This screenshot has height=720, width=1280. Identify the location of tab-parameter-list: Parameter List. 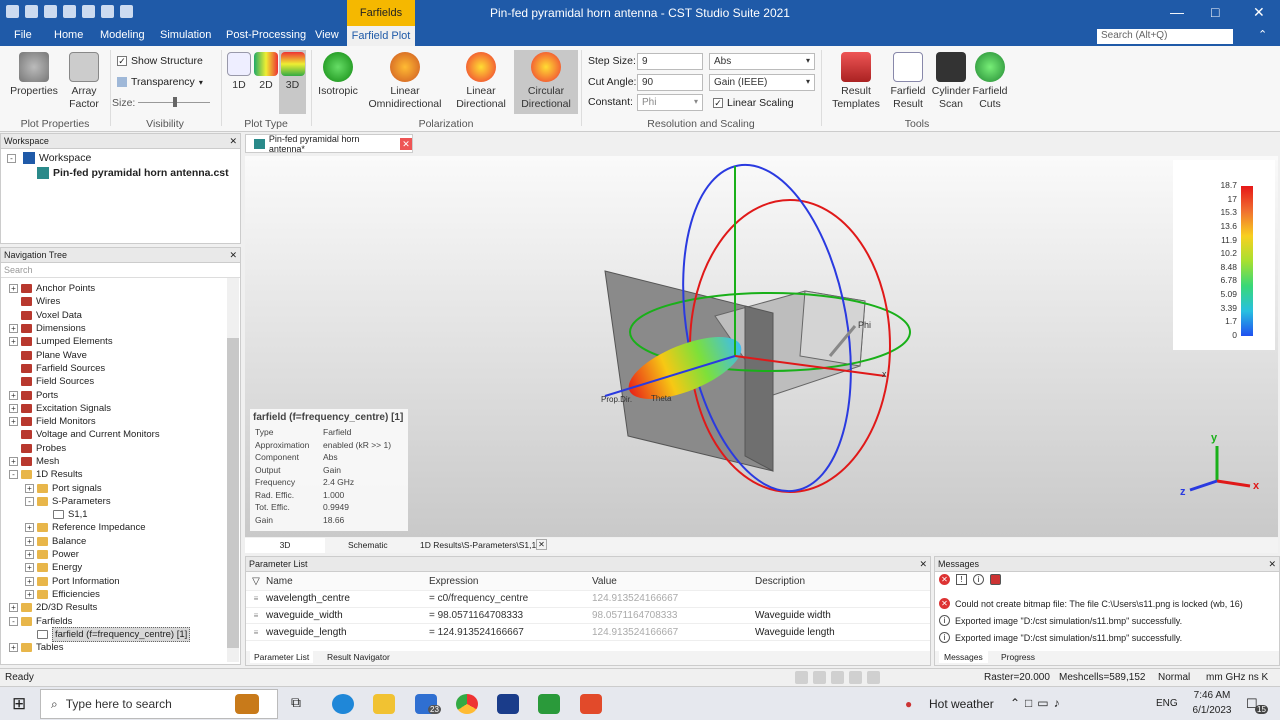
(282, 657).